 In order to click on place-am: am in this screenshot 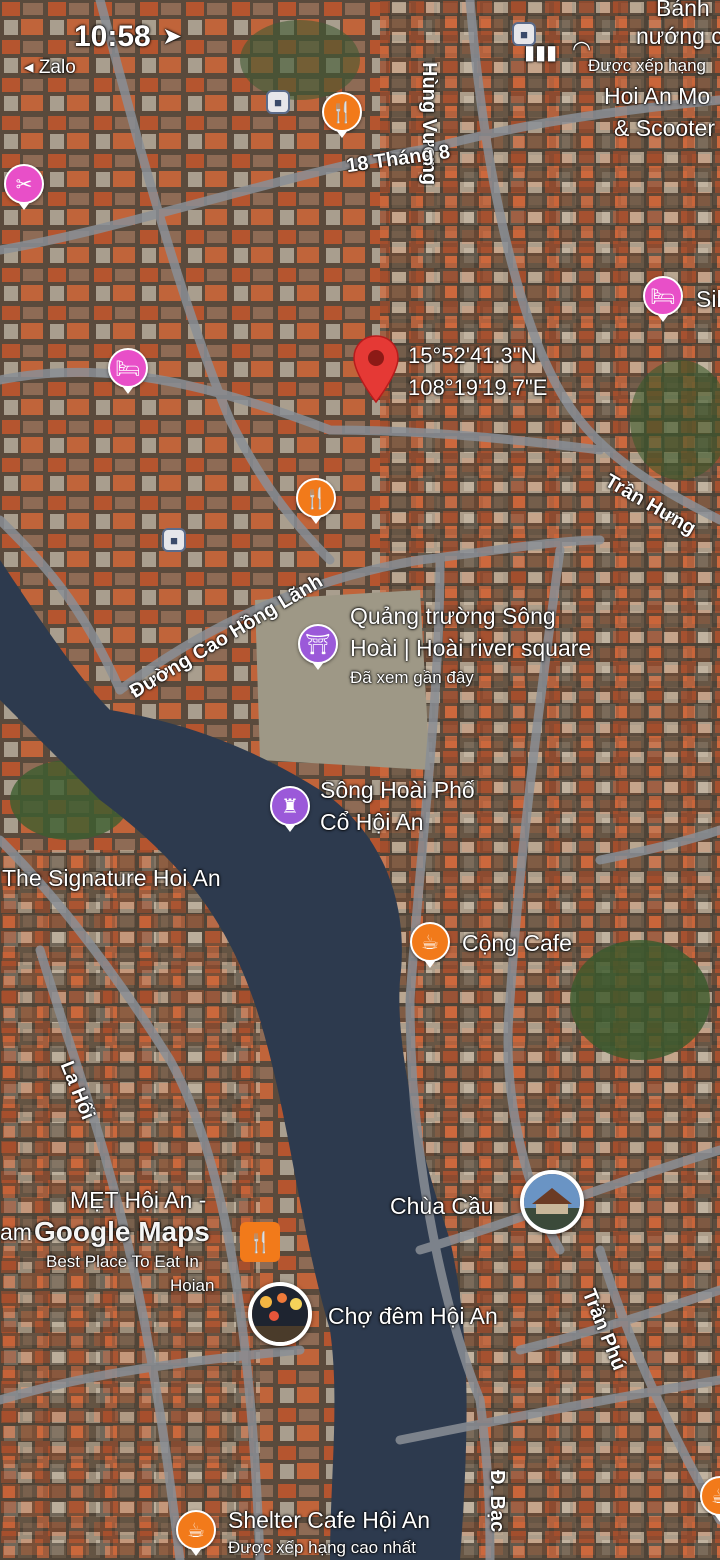, I will do `click(16, 1232)`.